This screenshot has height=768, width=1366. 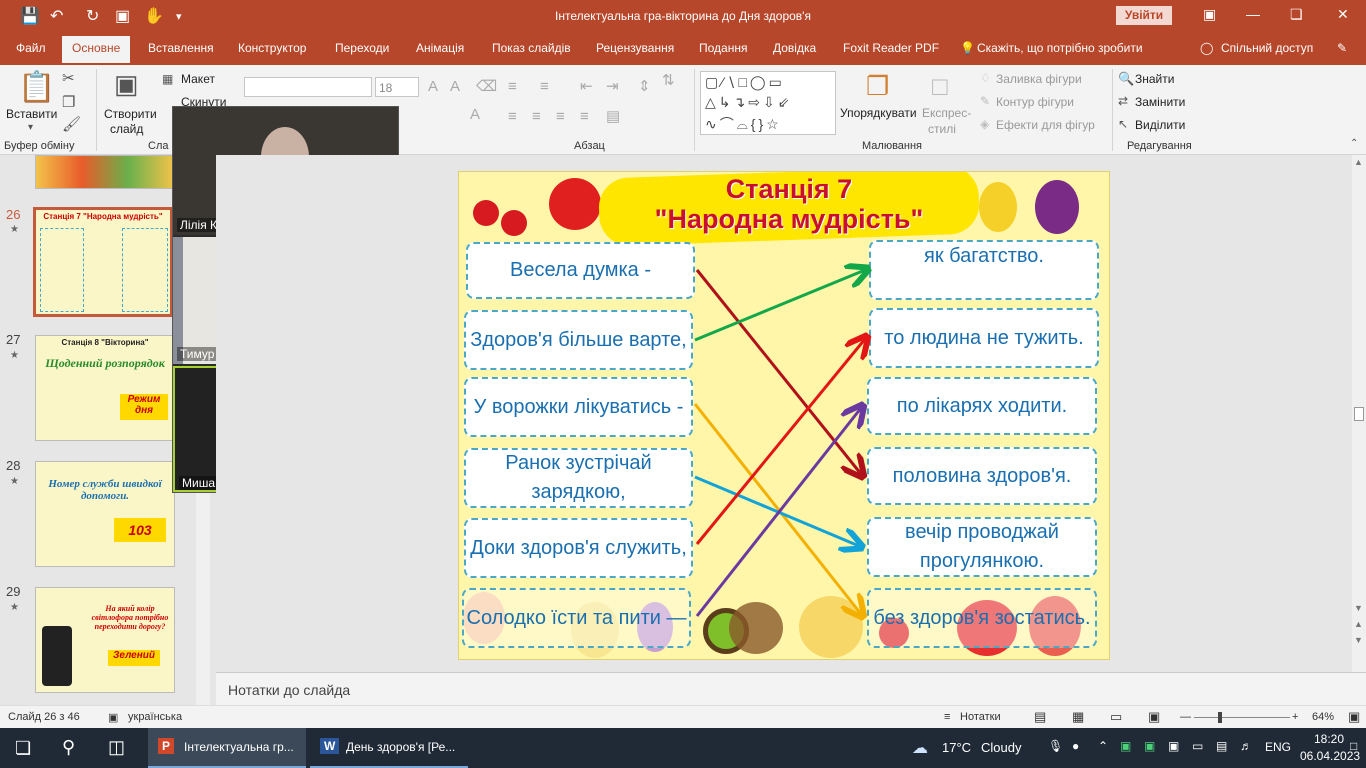 What do you see at coordinates (946, 113) in the screenshot?
I see `quick-styles-button: Експрес-` at bounding box center [946, 113].